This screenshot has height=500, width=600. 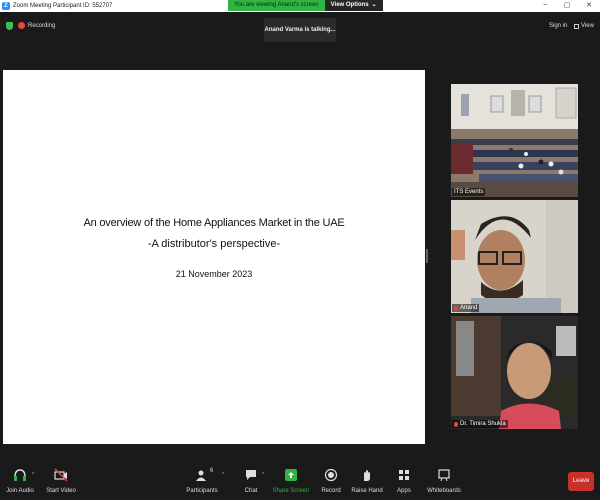 I want to click on join-audio-button: Join Audio, so click(x=20, y=479).